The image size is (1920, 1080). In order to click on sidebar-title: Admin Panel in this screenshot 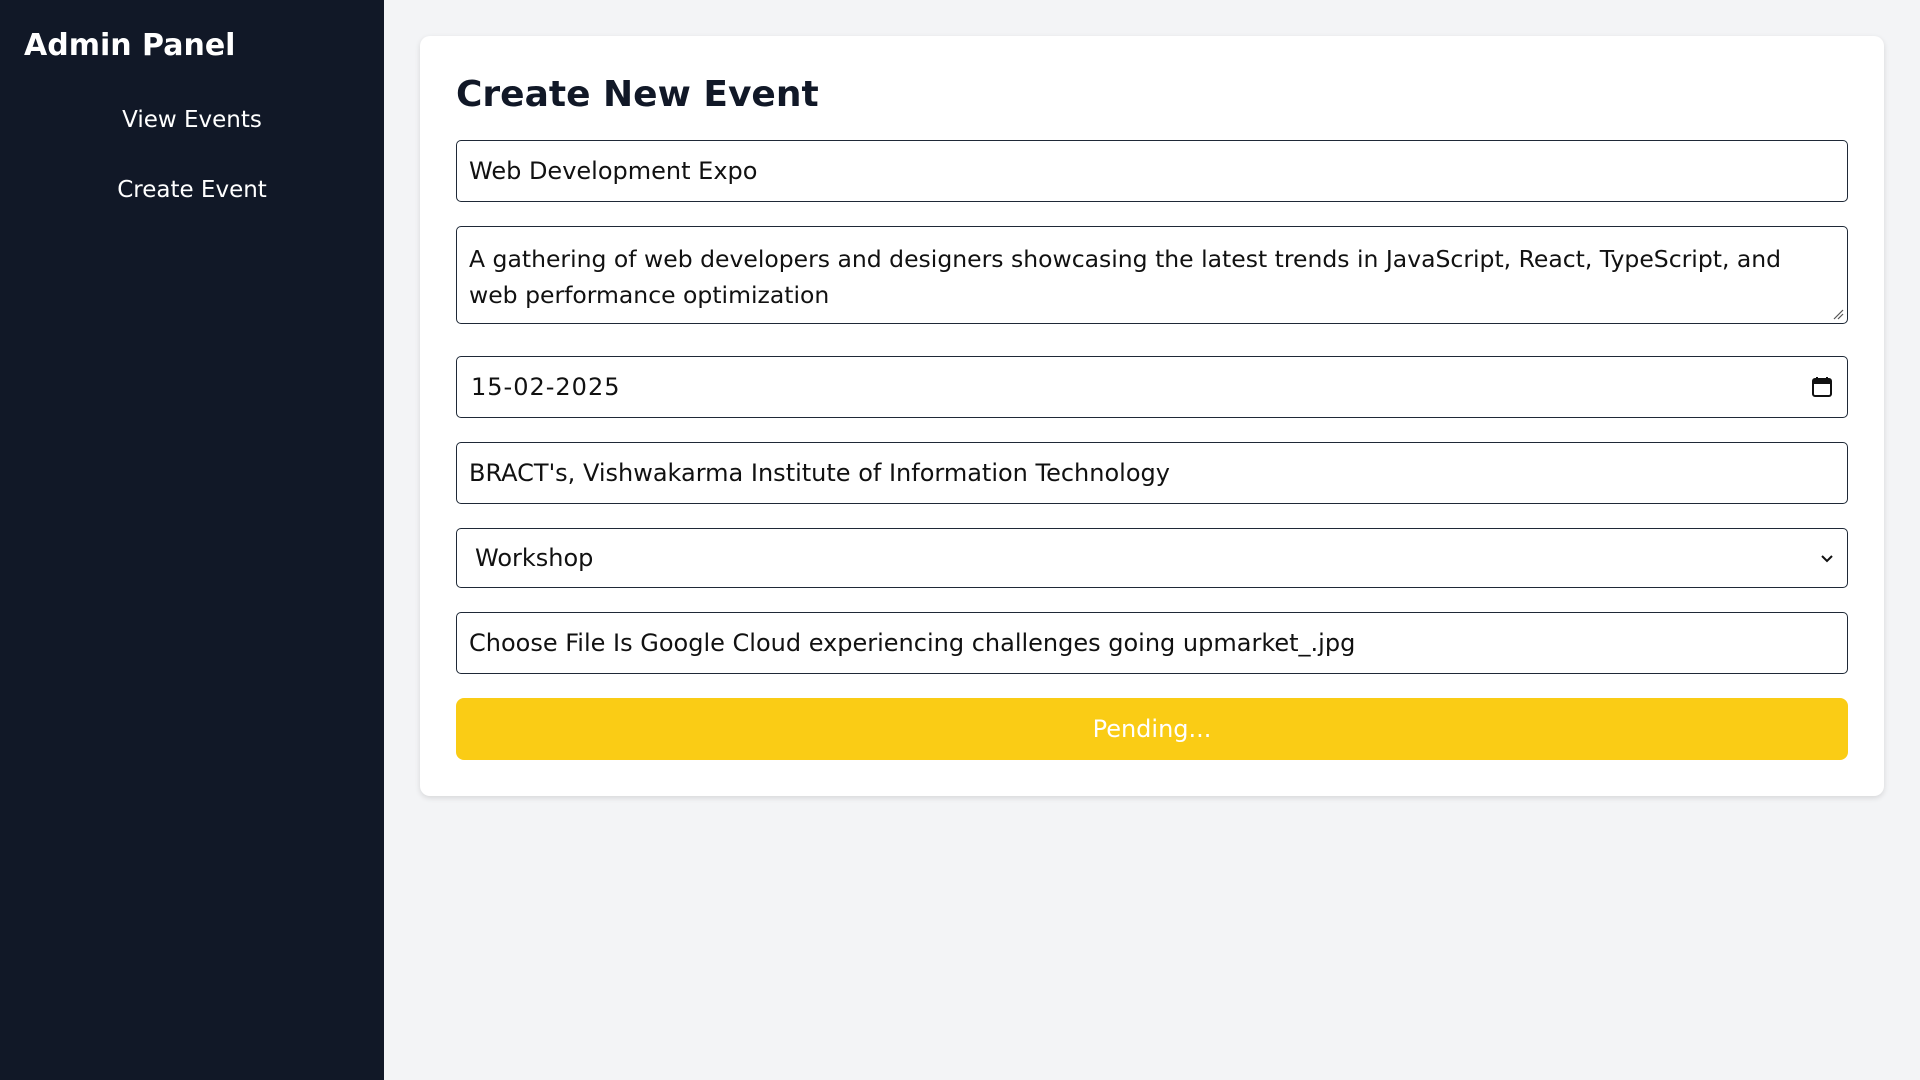, I will do `click(130, 45)`.